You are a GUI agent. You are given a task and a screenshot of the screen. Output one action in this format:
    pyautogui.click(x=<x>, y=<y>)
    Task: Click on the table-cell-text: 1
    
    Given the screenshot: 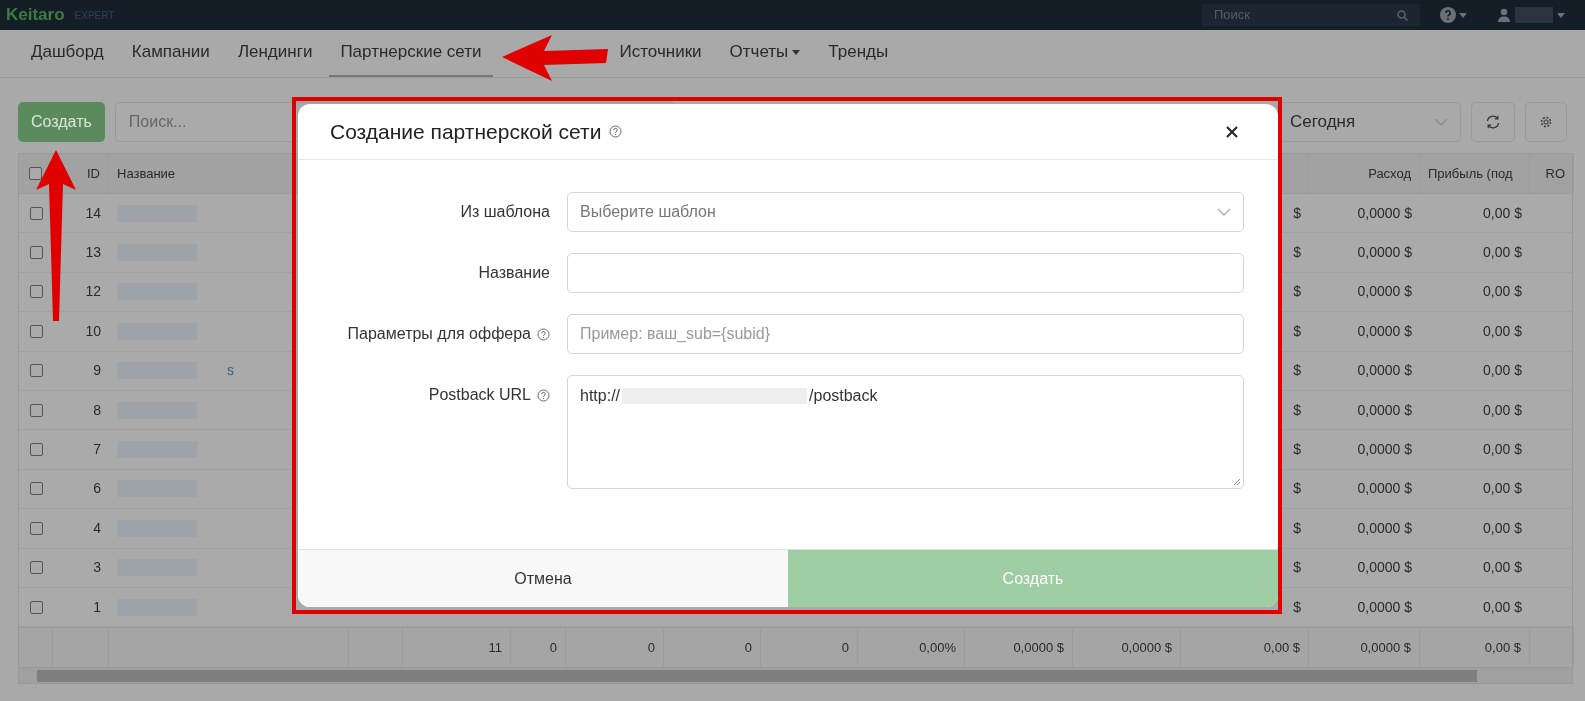 What is the action you would take?
    pyautogui.click(x=97, y=607)
    